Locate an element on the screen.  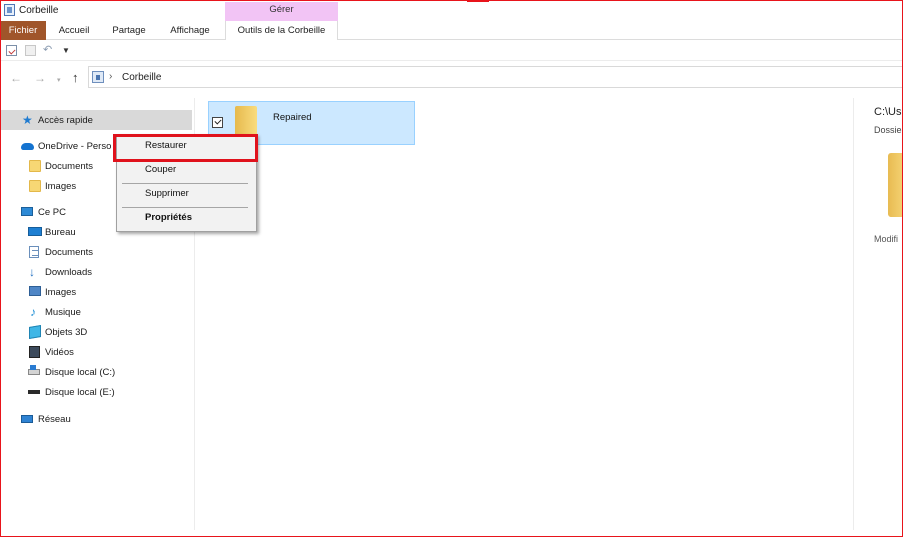
window-title: Corbeille is located at coordinates (39, 10).